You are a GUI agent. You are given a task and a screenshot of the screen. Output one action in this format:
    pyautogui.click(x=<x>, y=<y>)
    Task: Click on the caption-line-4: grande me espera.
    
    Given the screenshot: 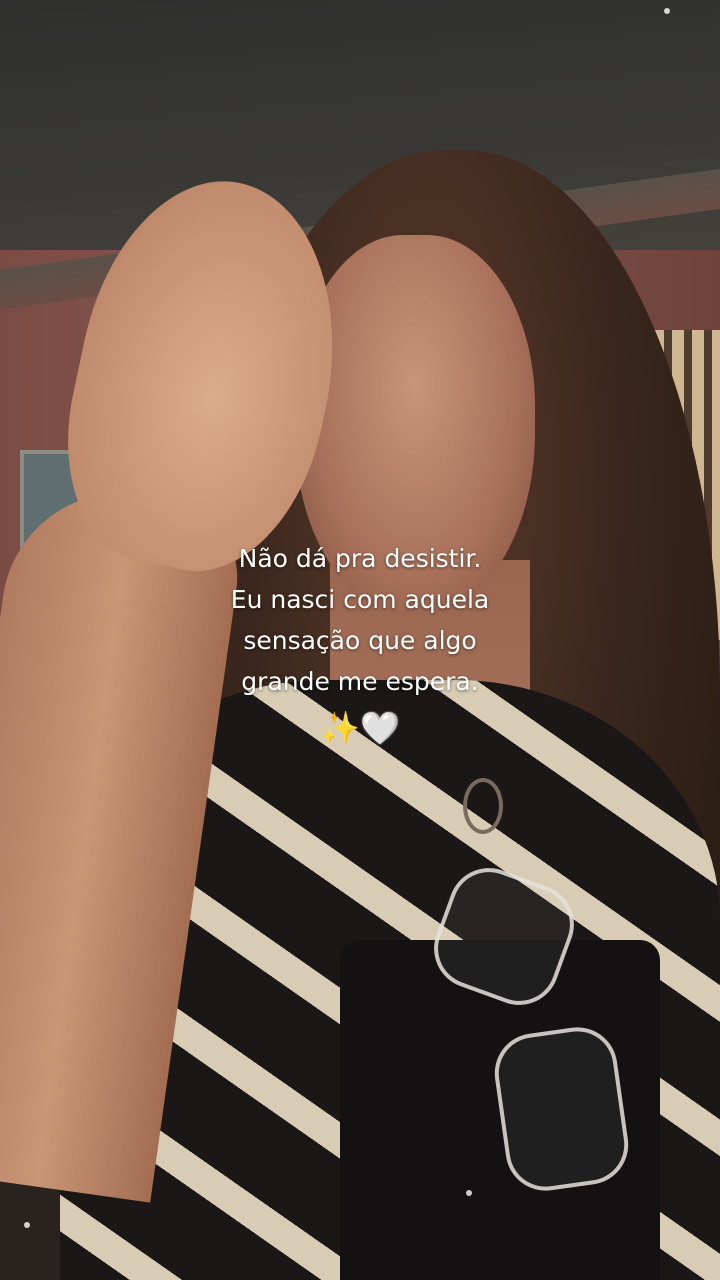 What is the action you would take?
    pyautogui.click(x=360, y=681)
    